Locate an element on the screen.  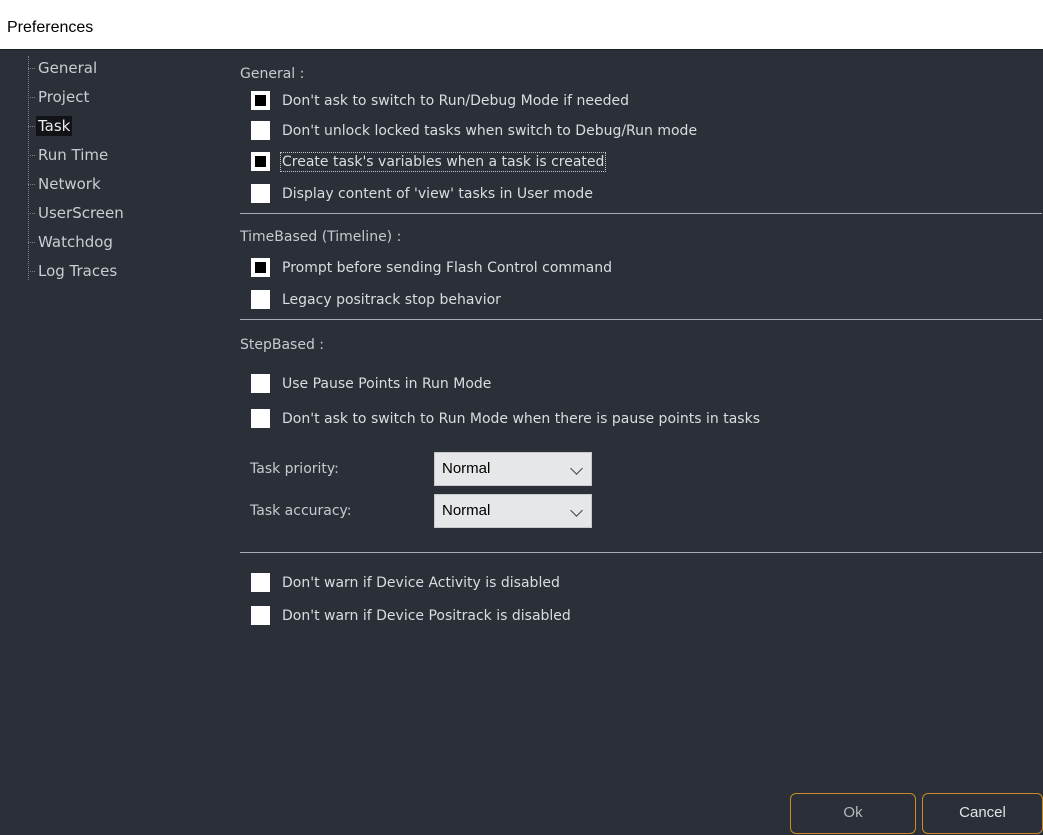
nav-item-userscreen: UserScreen is located at coordinates (77, 213).